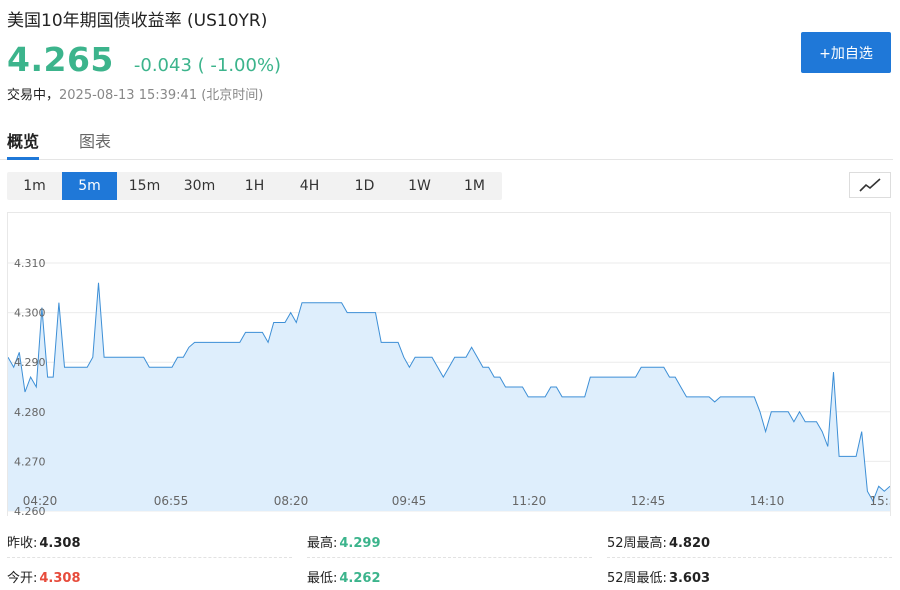 The height and width of the screenshot is (590, 900). I want to click on y-tick-label: 4.290, so click(30, 362).